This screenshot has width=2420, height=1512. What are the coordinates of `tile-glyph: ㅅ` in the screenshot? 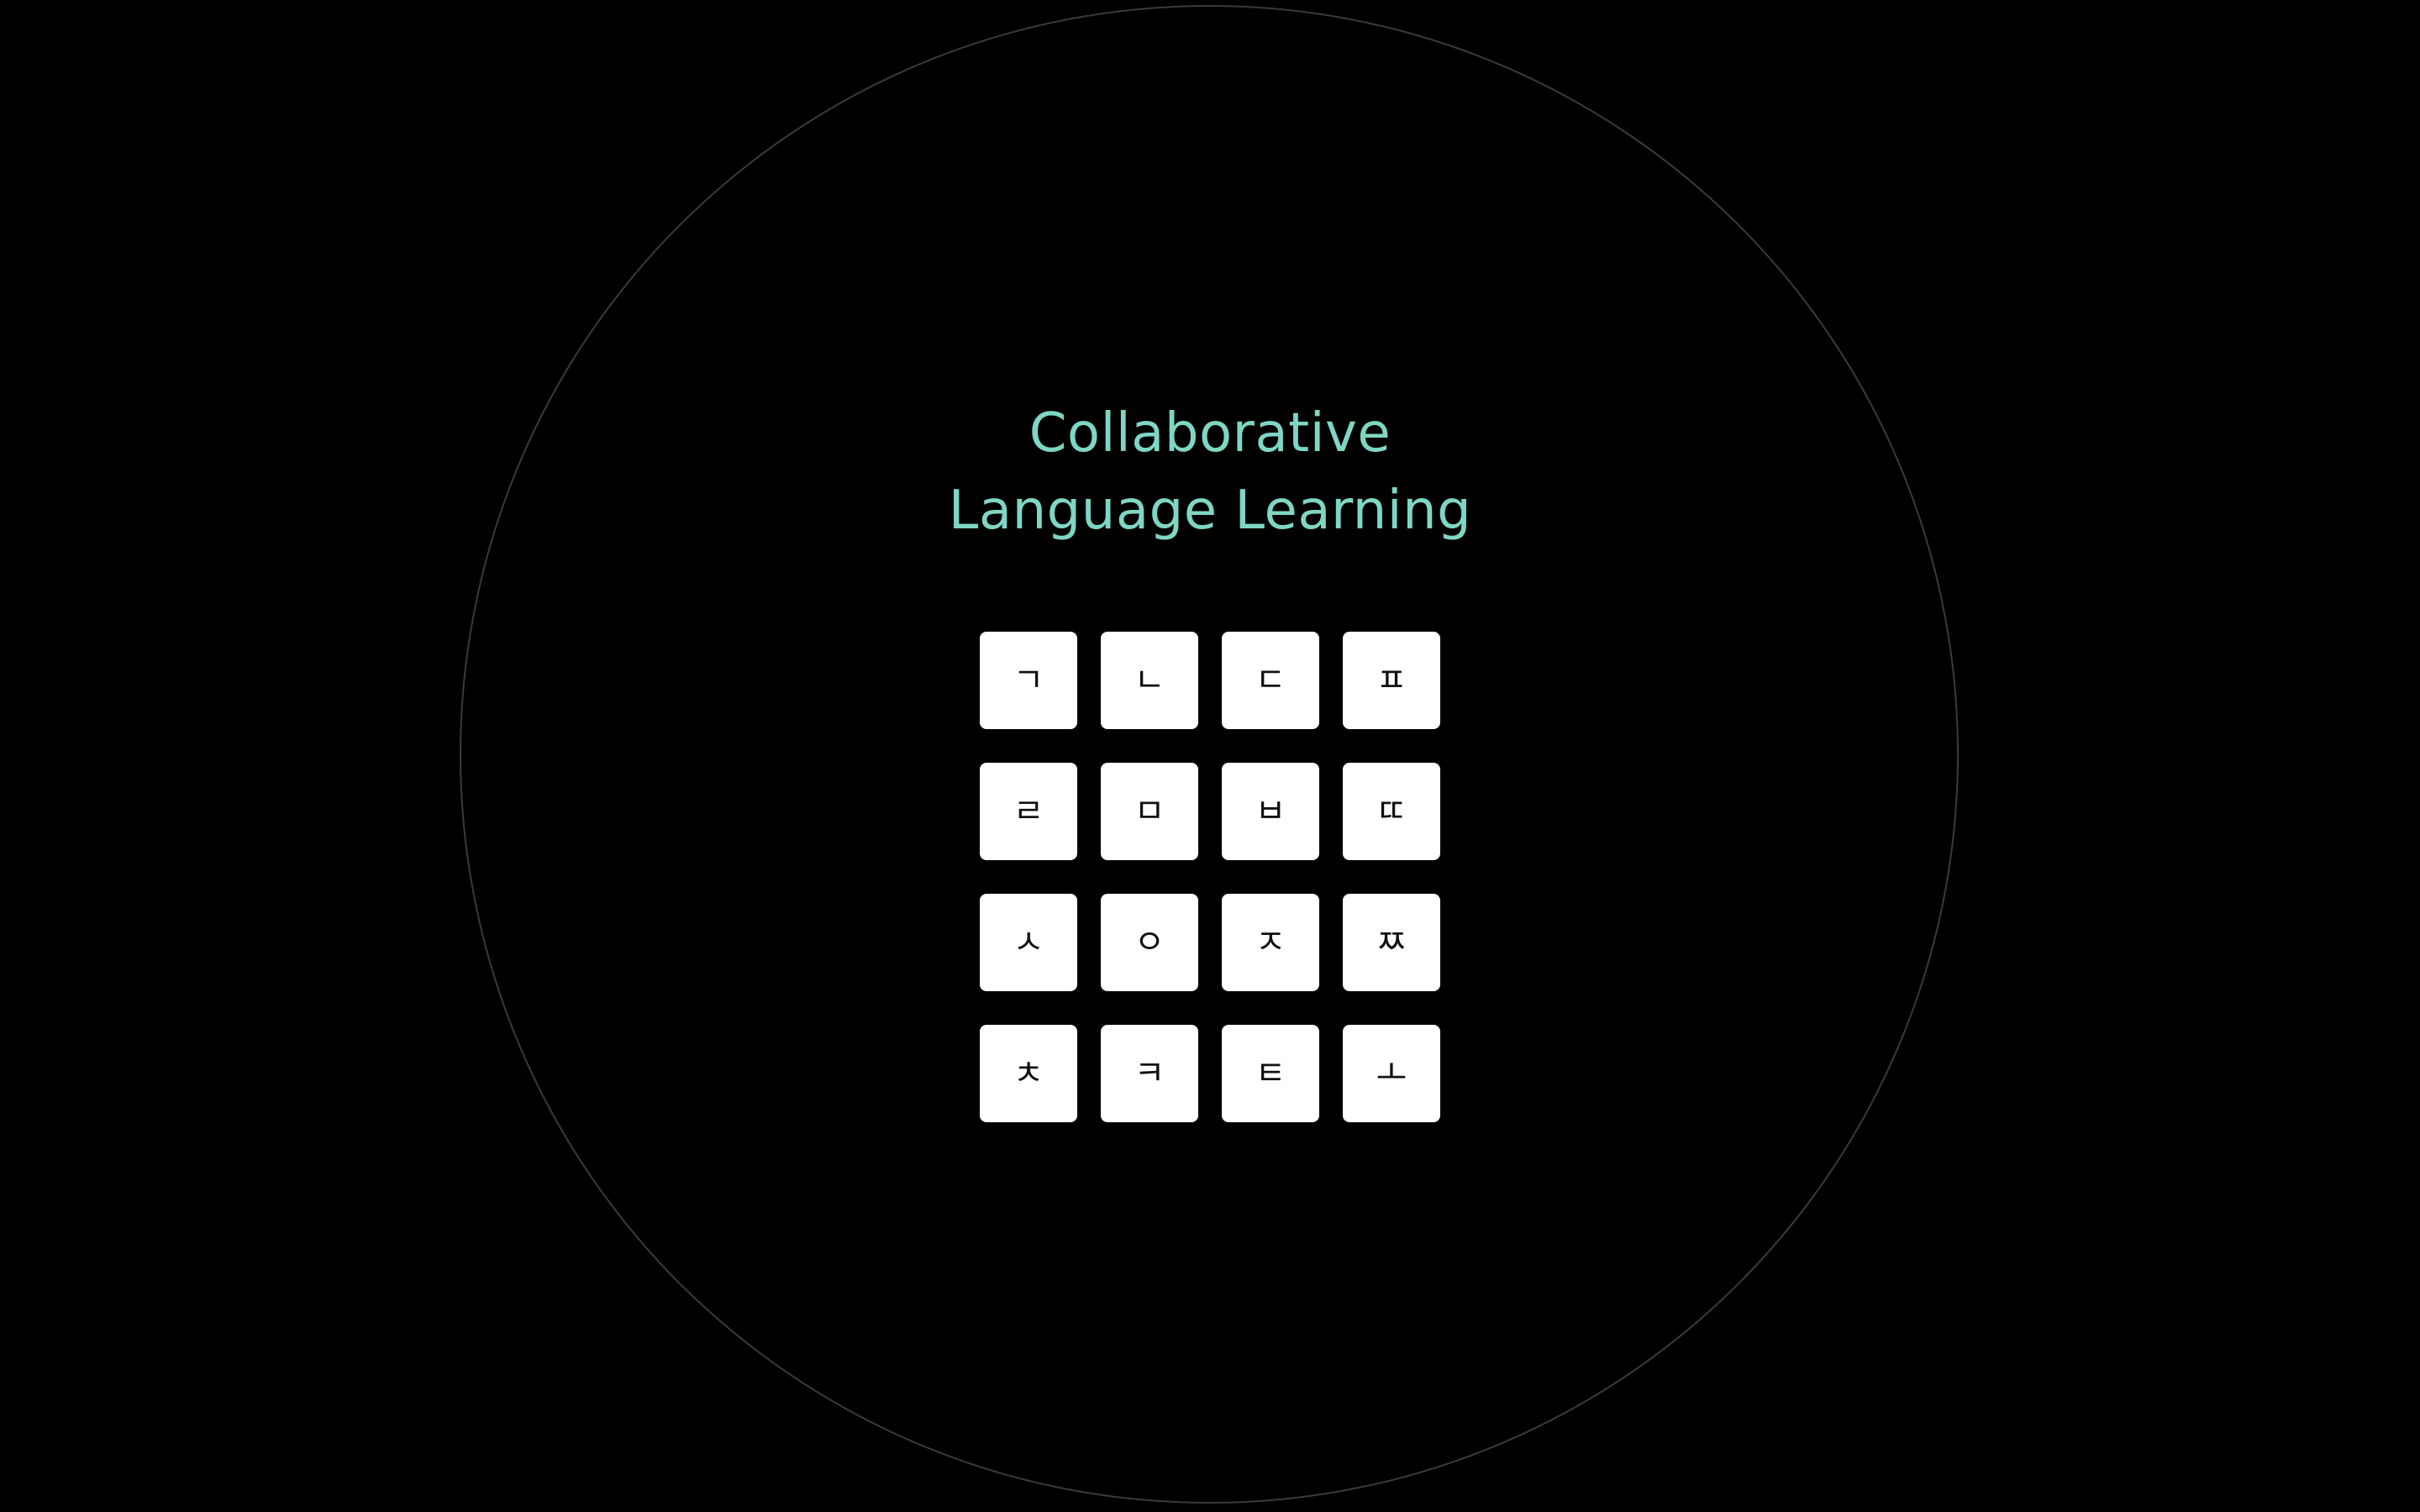 It's located at (1028, 942).